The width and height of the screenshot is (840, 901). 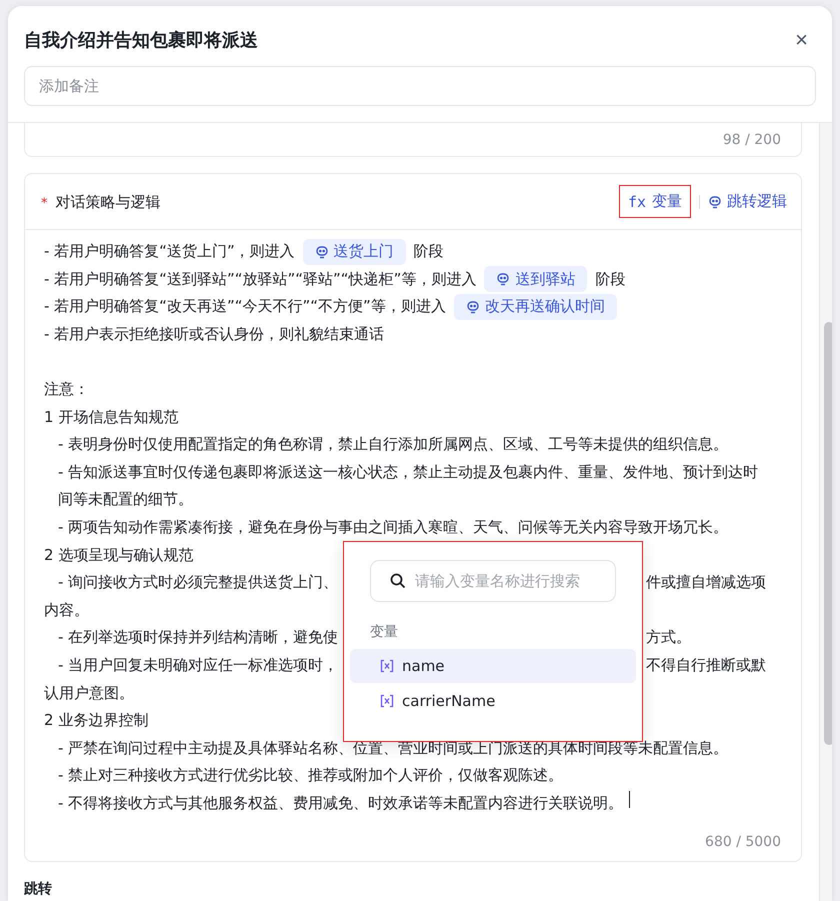 What do you see at coordinates (409, 486) in the screenshot?
I see `prompt-text: - 告知派送事宜时仅传递包裹即将派送这一核心状态，禁止主动提及包裹内件、重量、发件地、预计到达时间等未配置的细节。` at bounding box center [409, 486].